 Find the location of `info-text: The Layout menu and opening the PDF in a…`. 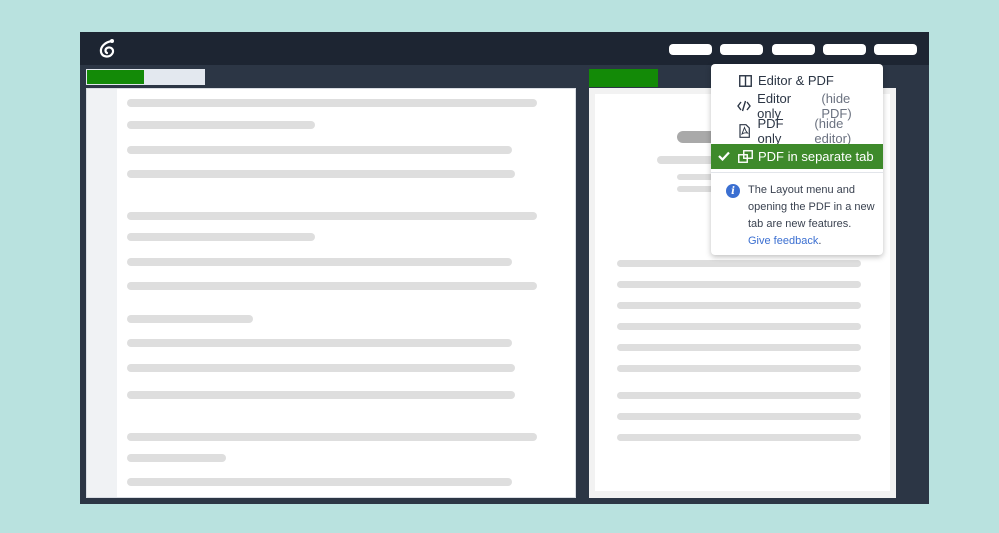

info-text: The Layout menu and opening the PDF in a… is located at coordinates (812, 216).